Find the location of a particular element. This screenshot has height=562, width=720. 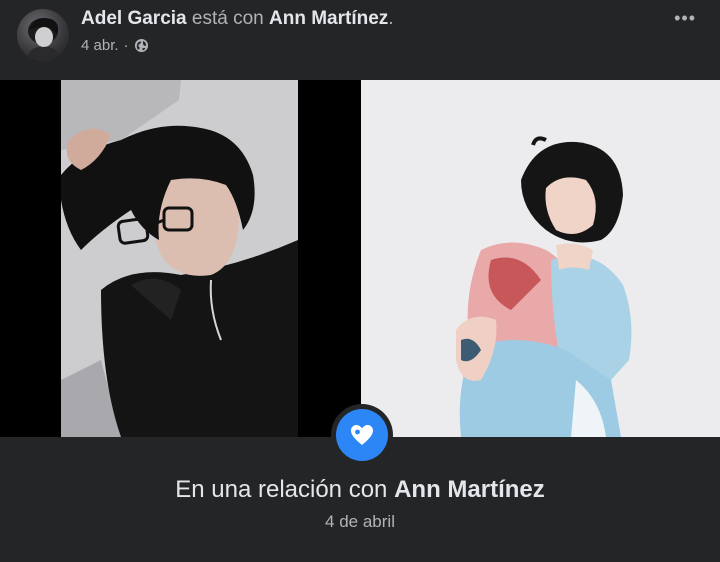

partner-name-link: Ann Martínez is located at coordinates (469, 489).